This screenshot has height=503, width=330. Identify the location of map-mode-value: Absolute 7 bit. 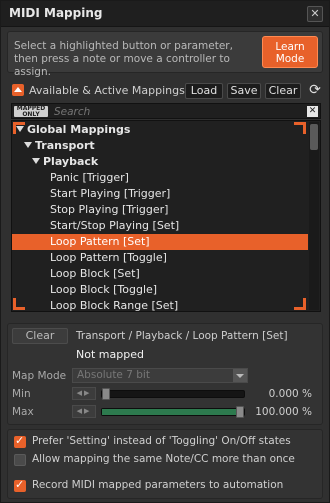
(113, 375).